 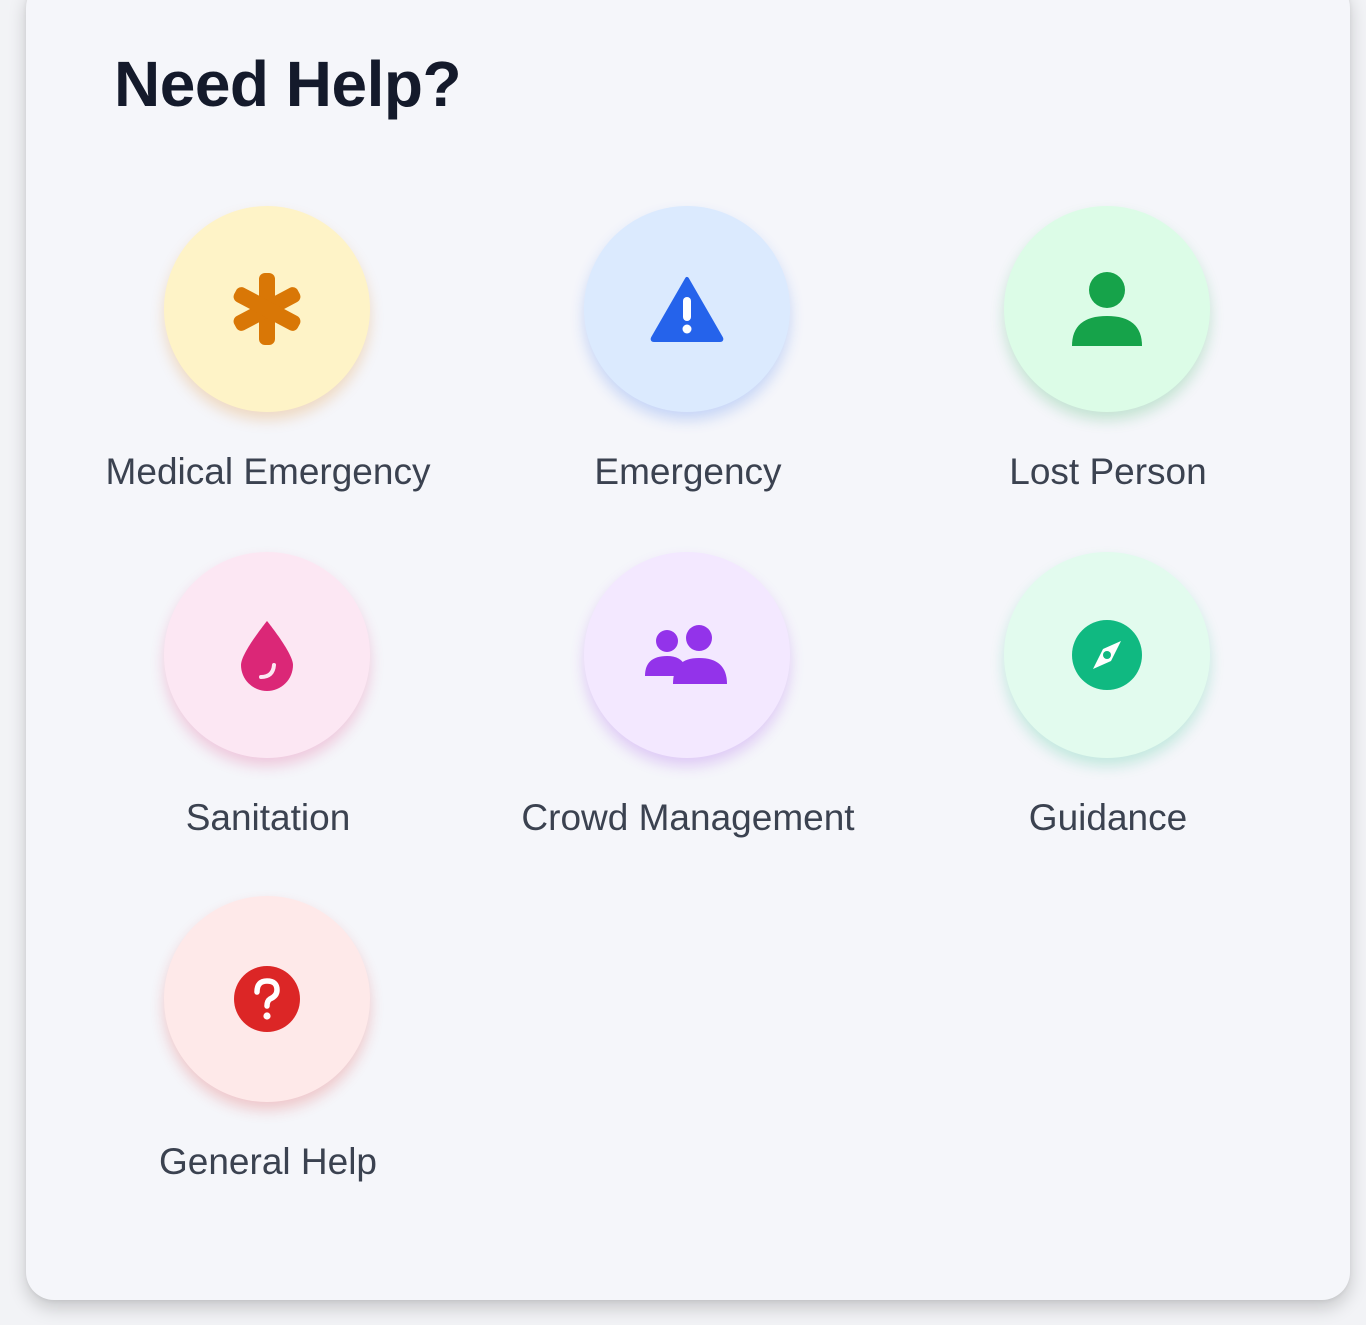 I want to click on general-help-icon-circle, so click(x=267, y=999).